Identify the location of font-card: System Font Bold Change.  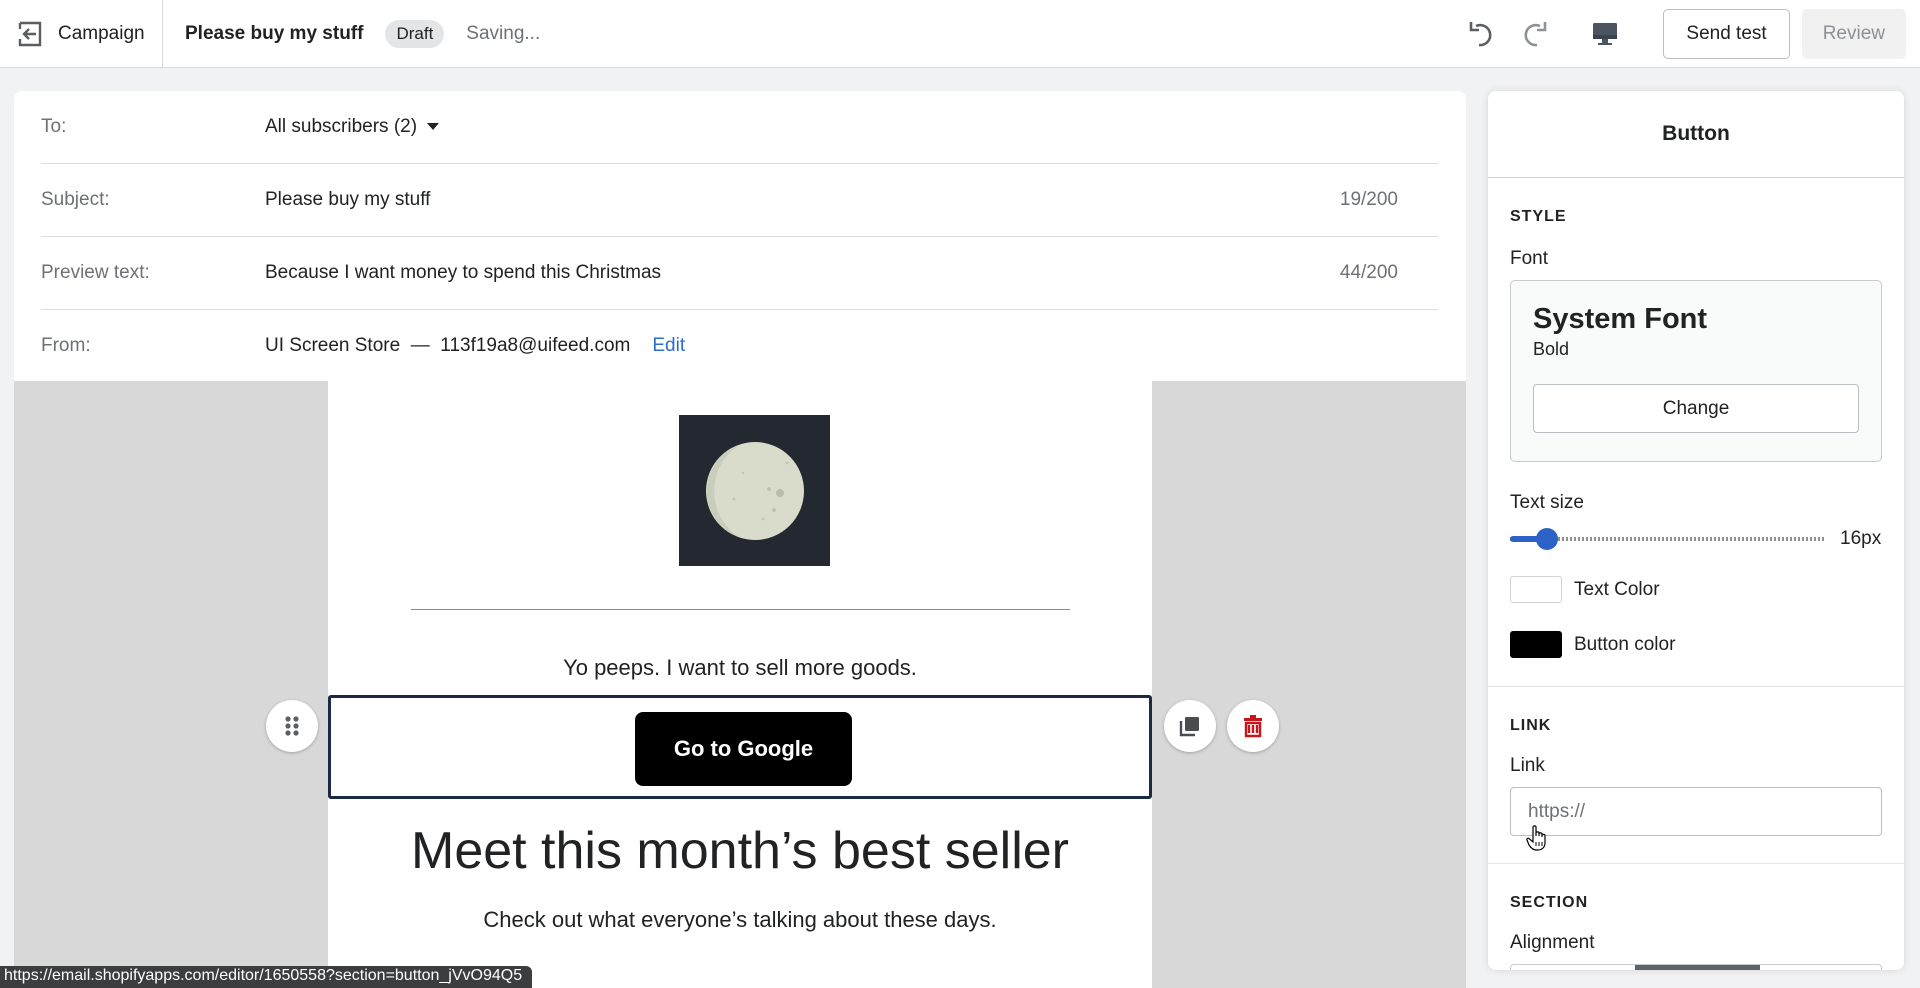
(1696, 371).